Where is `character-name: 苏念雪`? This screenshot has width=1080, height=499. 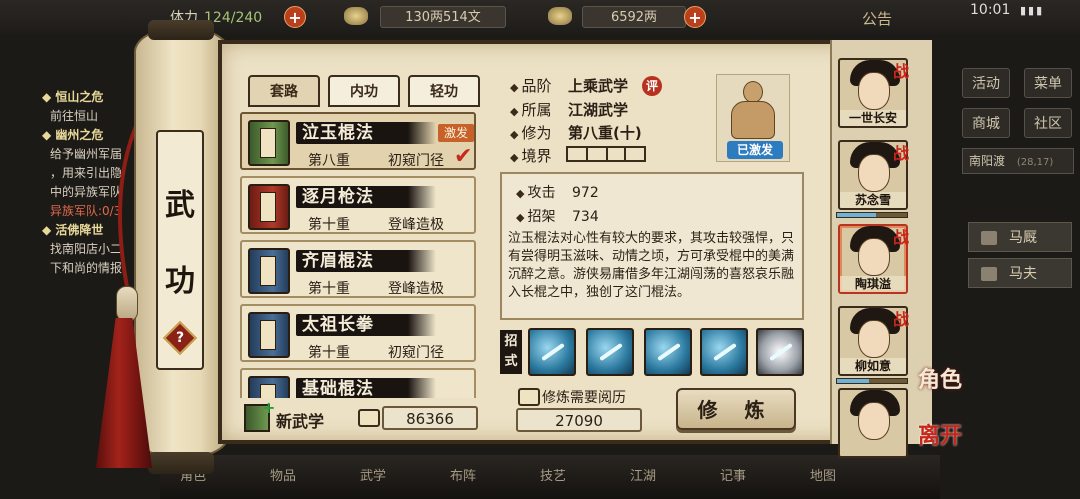 character-name: 苏念雪 is located at coordinates (873, 200).